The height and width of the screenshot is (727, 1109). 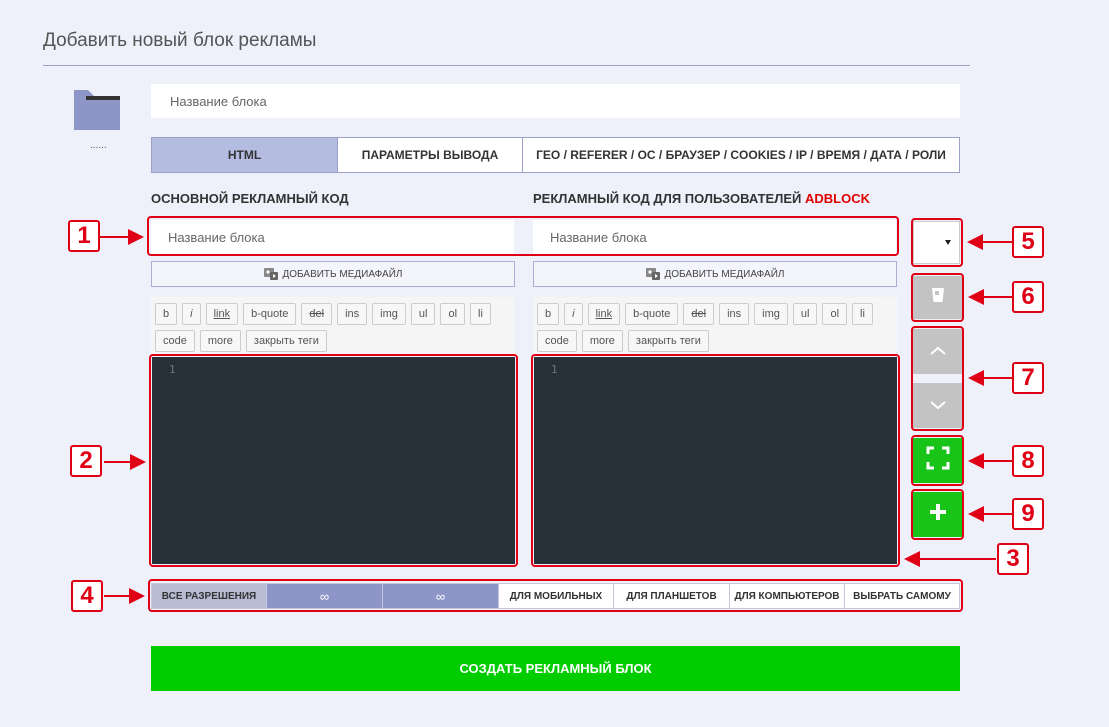 I want to click on main-add-media-button: ДОБАВИТЬ МЕДИАФАЙЛ, so click(x=333, y=274).